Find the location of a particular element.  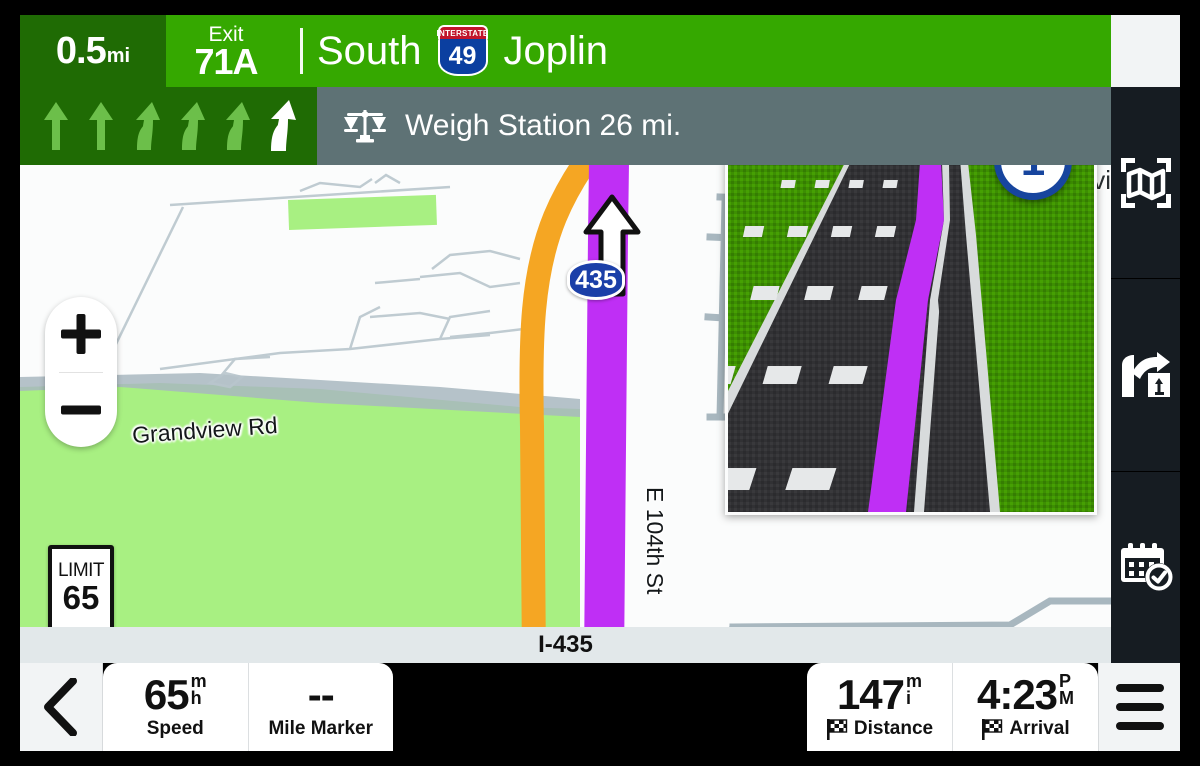

exit-number-block: Exit 71A is located at coordinates (226, 51).